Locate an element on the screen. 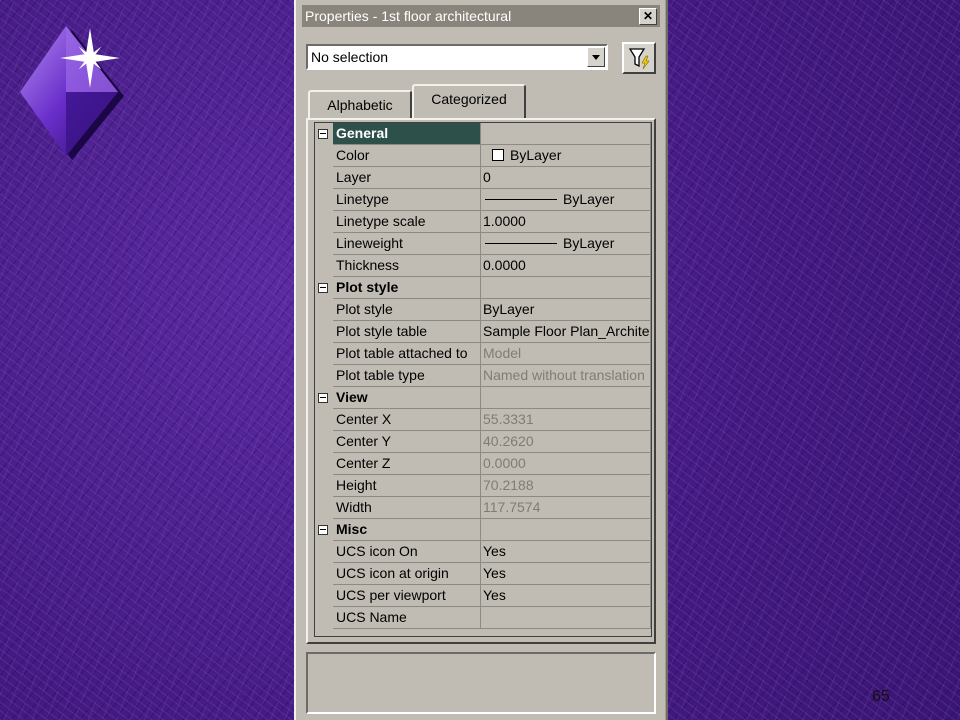  category-name: View is located at coordinates (407, 398).